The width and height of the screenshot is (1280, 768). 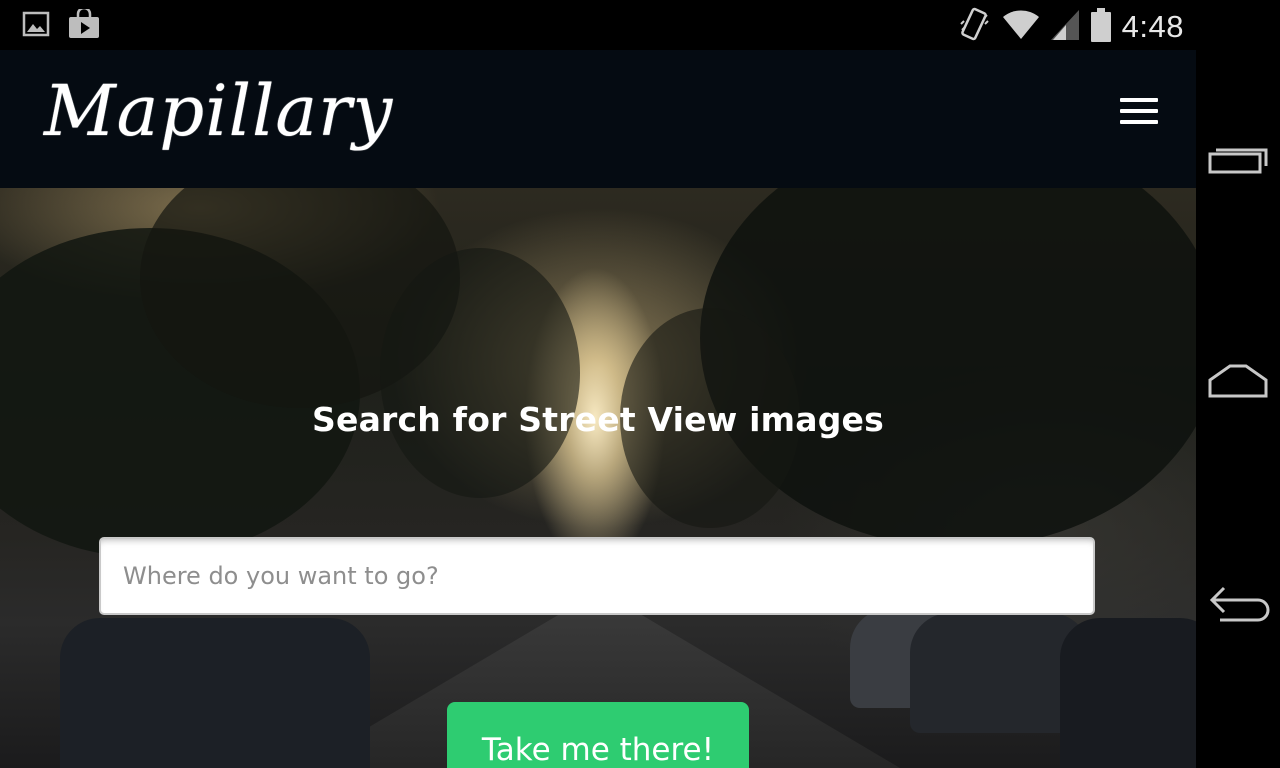 What do you see at coordinates (1152, 26) in the screenshot?
I see `clock: 4:48` at bounding box center [1152, 26].